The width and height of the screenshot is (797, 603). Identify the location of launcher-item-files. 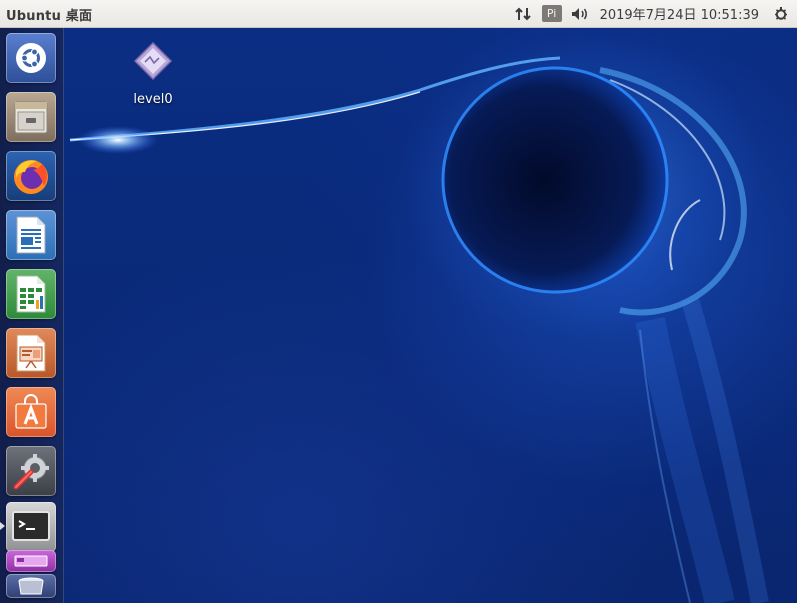
(31, 117).